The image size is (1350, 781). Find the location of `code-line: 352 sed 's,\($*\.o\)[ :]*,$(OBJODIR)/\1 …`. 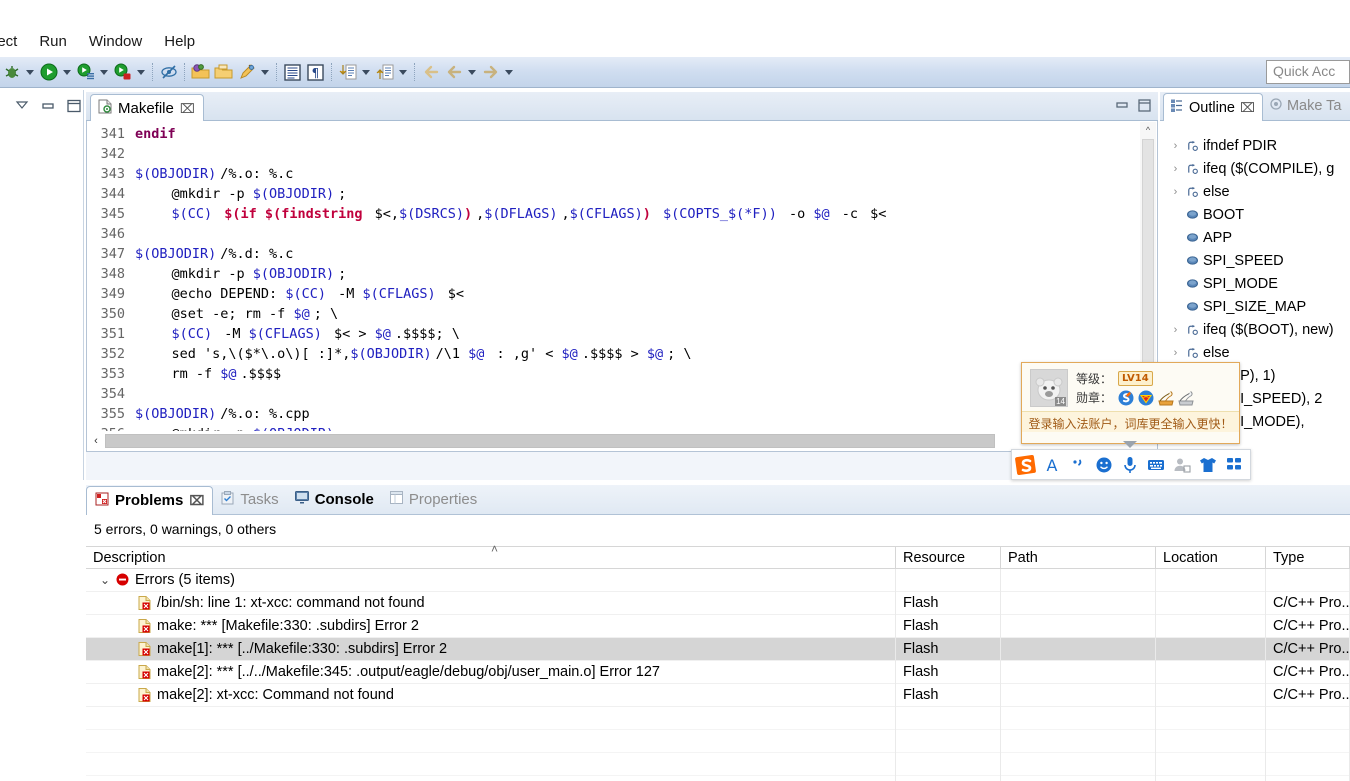

code-line: 352 sed 's,\($*\.o\)[ :]*,$(OBJODIR)/\1 … is located at coordinates (622, 354).